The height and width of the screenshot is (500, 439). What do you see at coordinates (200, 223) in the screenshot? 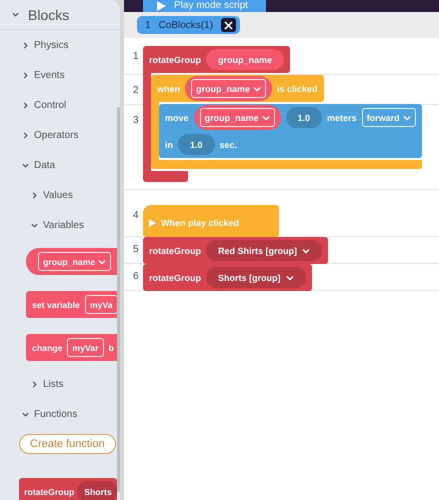
I see `block-label: When play clicked` at bounding box center [200, 223].